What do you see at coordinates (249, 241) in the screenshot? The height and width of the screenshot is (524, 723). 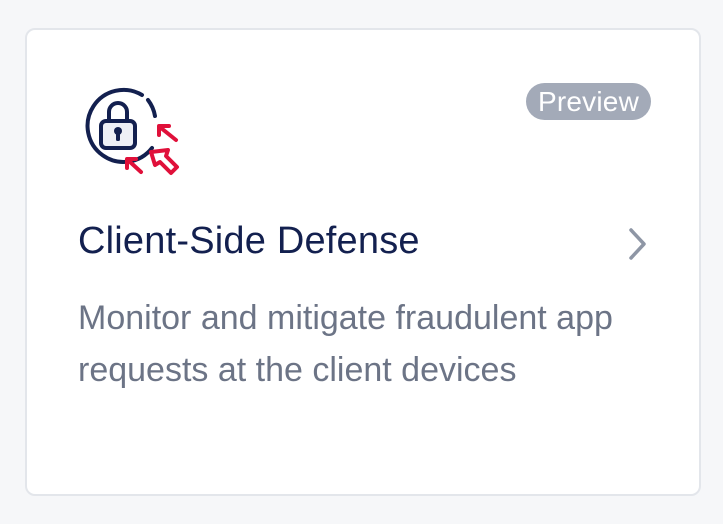 I see `card-title: Client-Side Defense` at bounding box center [249, 241].